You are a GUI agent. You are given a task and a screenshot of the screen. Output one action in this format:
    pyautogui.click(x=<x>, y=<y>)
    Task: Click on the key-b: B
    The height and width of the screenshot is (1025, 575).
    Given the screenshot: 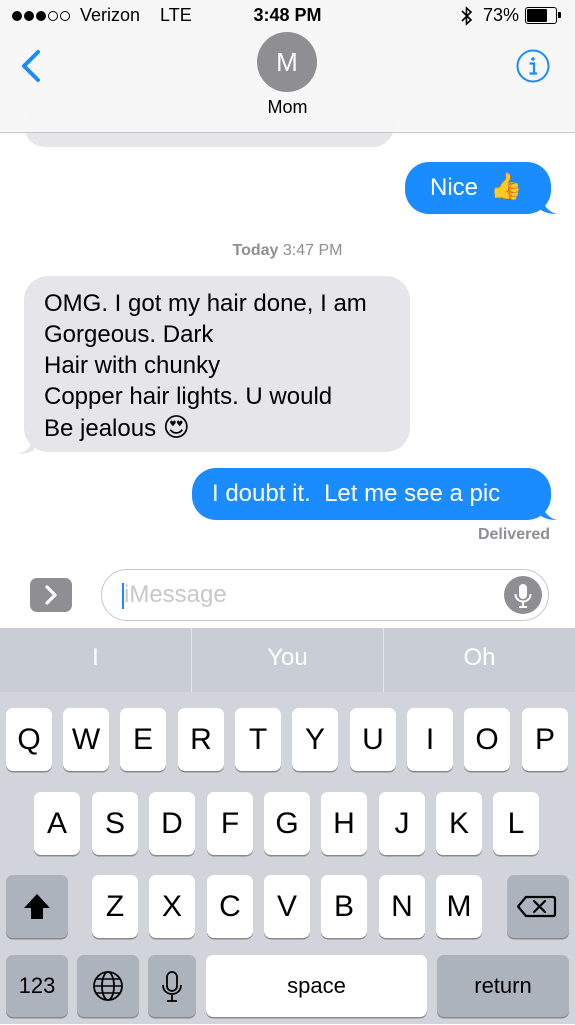 What is the action you would take?
    pyautogui.click(x=344, y=906)
    